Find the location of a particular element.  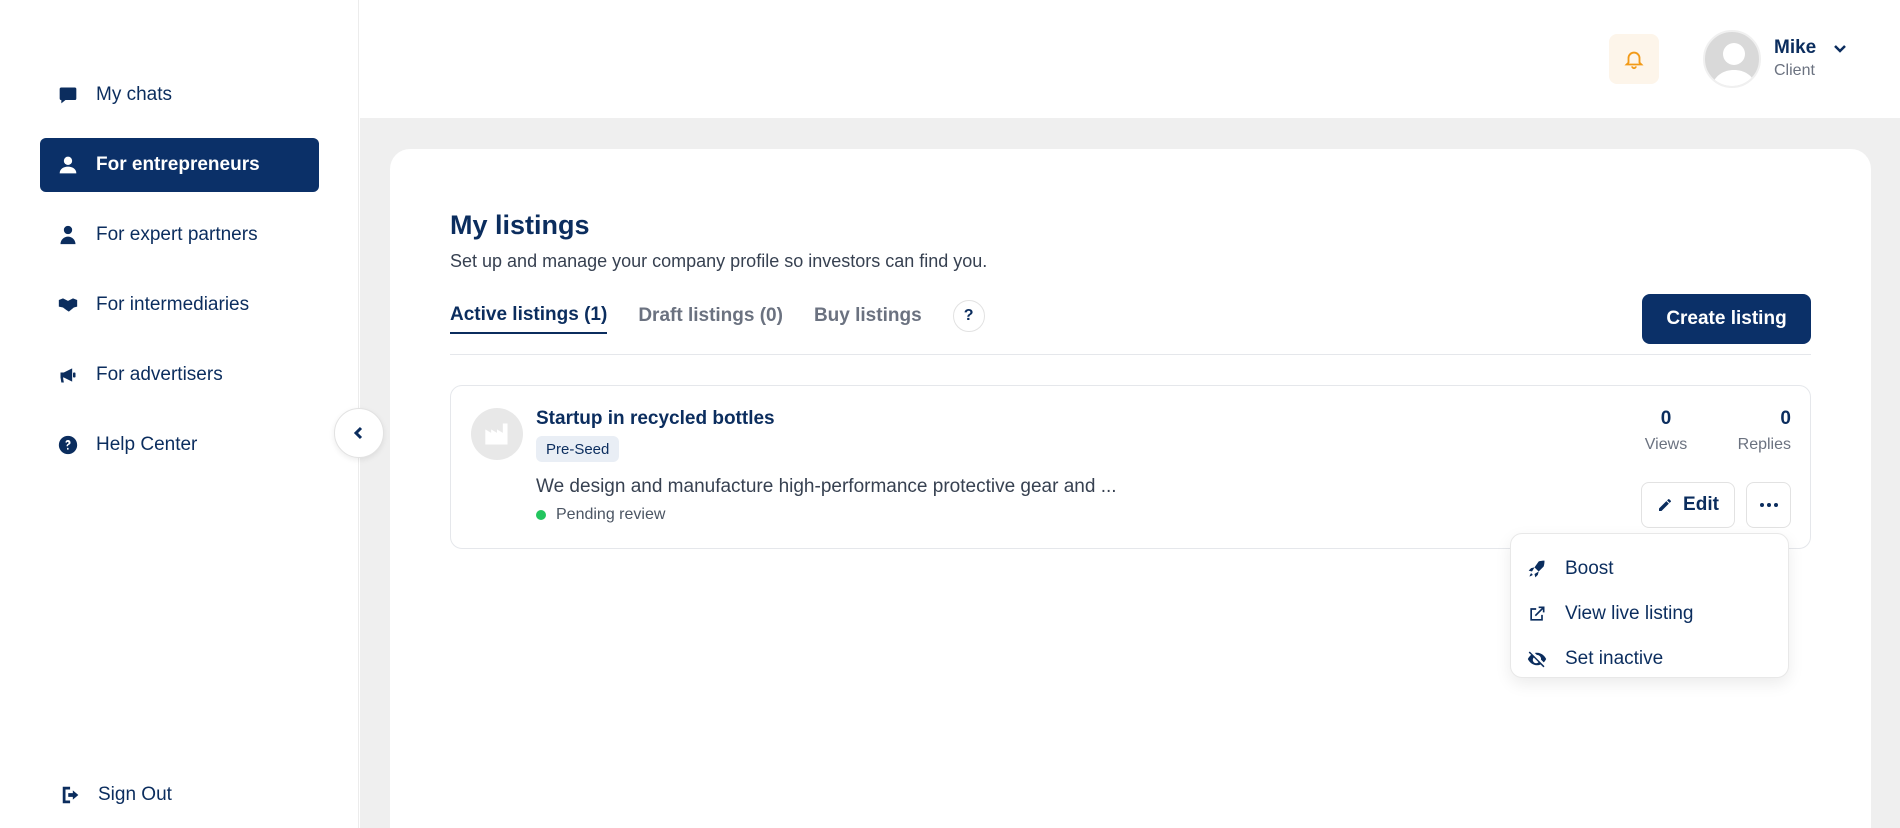

create-listing-button: Create listing is located at coordinates (1726, 319).